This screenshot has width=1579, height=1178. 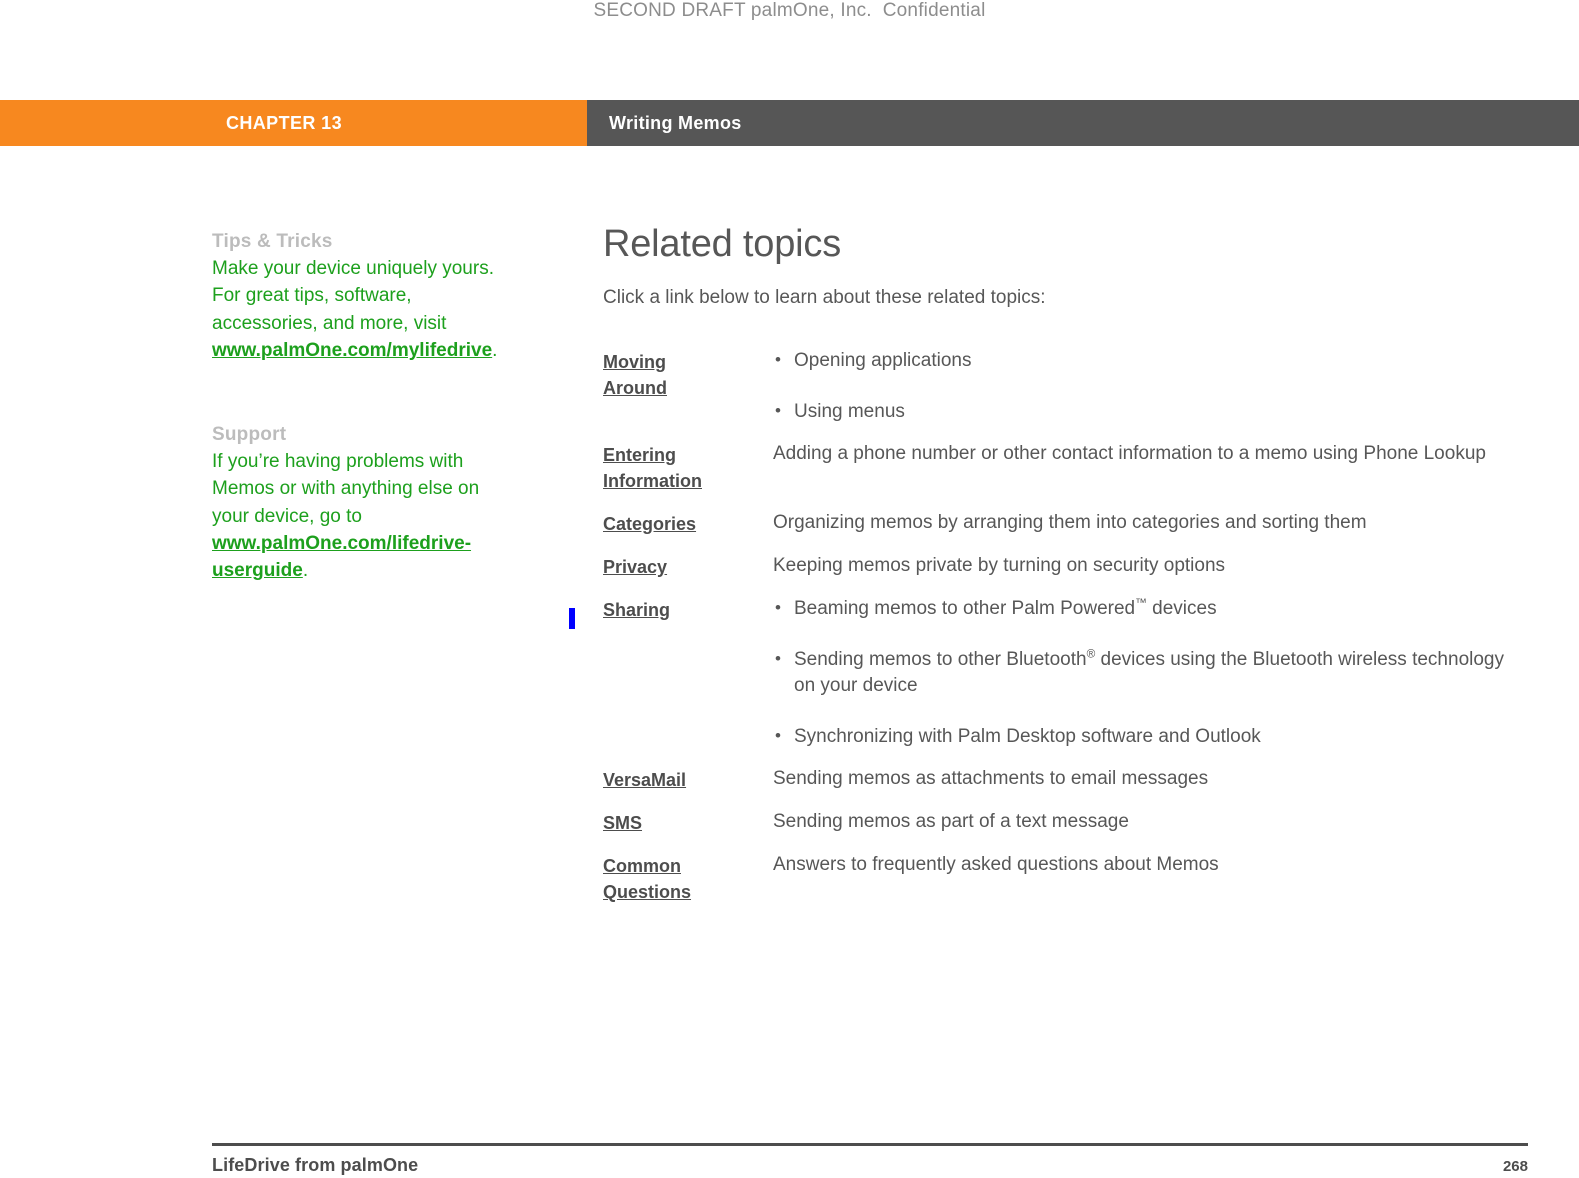 I want to click on topic-bullet-item: Using menus, so click(x=1150, y=412).